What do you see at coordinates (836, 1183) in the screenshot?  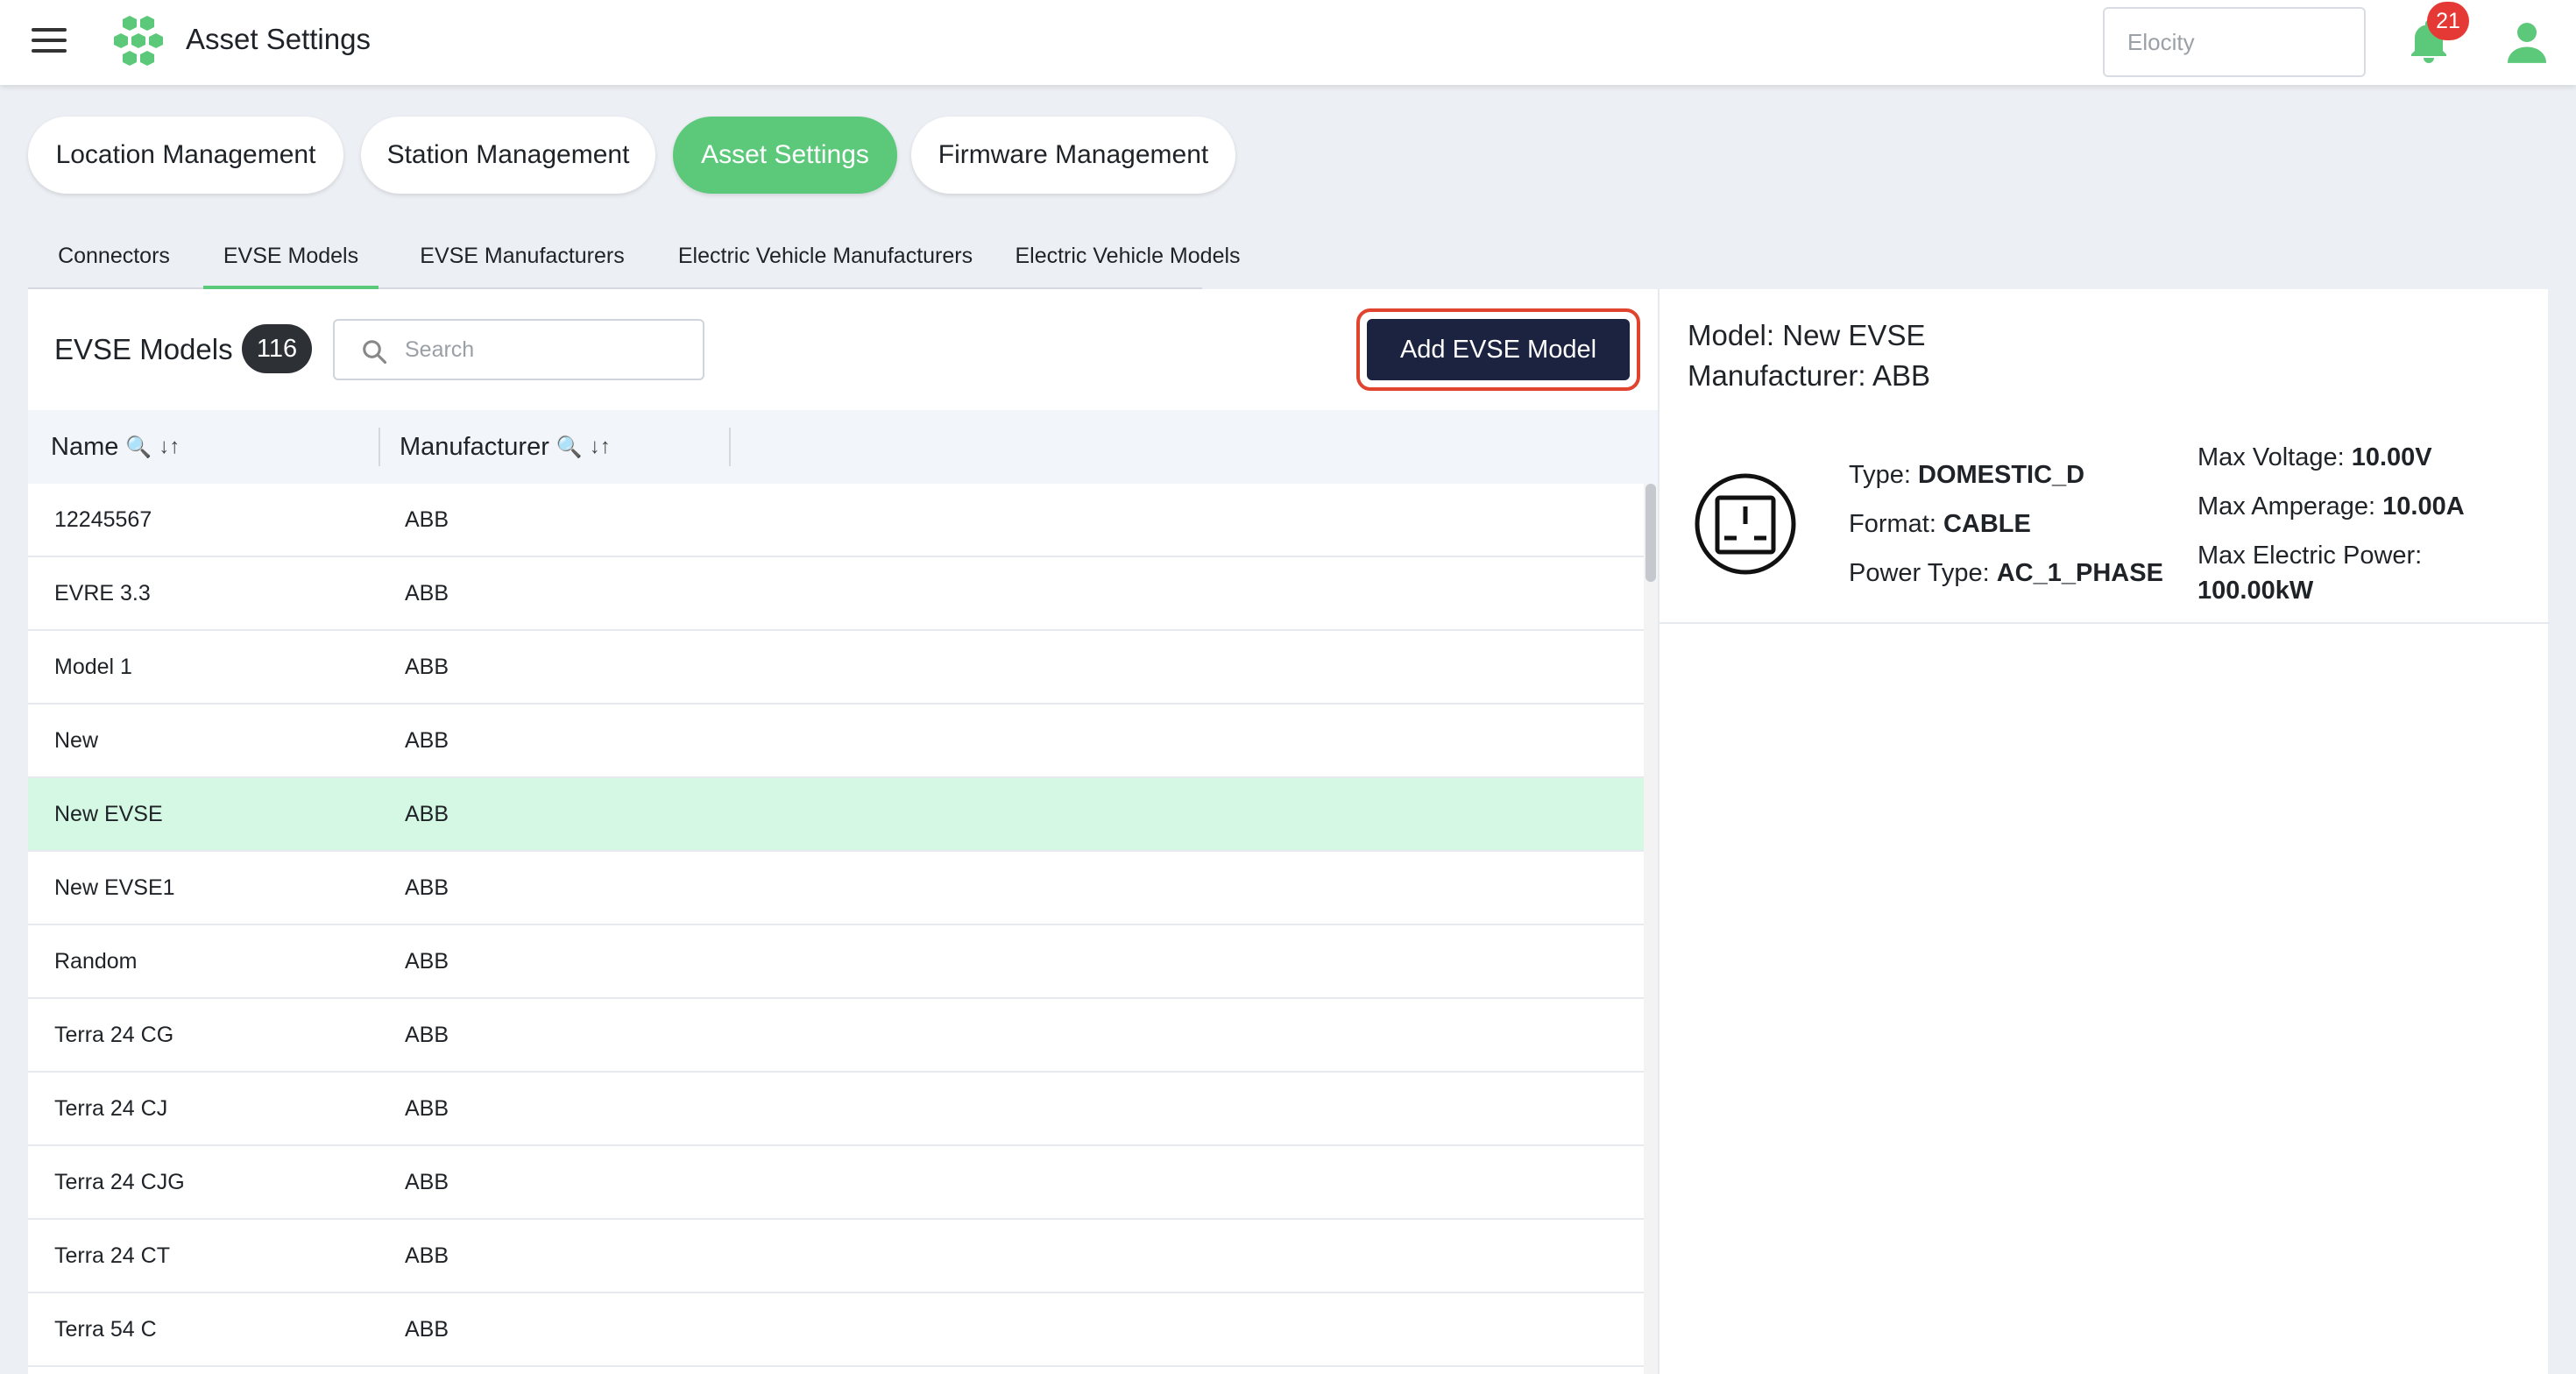 I see `table-row: Terra 24 CJG ABB` at bounding box center [836, 1183].